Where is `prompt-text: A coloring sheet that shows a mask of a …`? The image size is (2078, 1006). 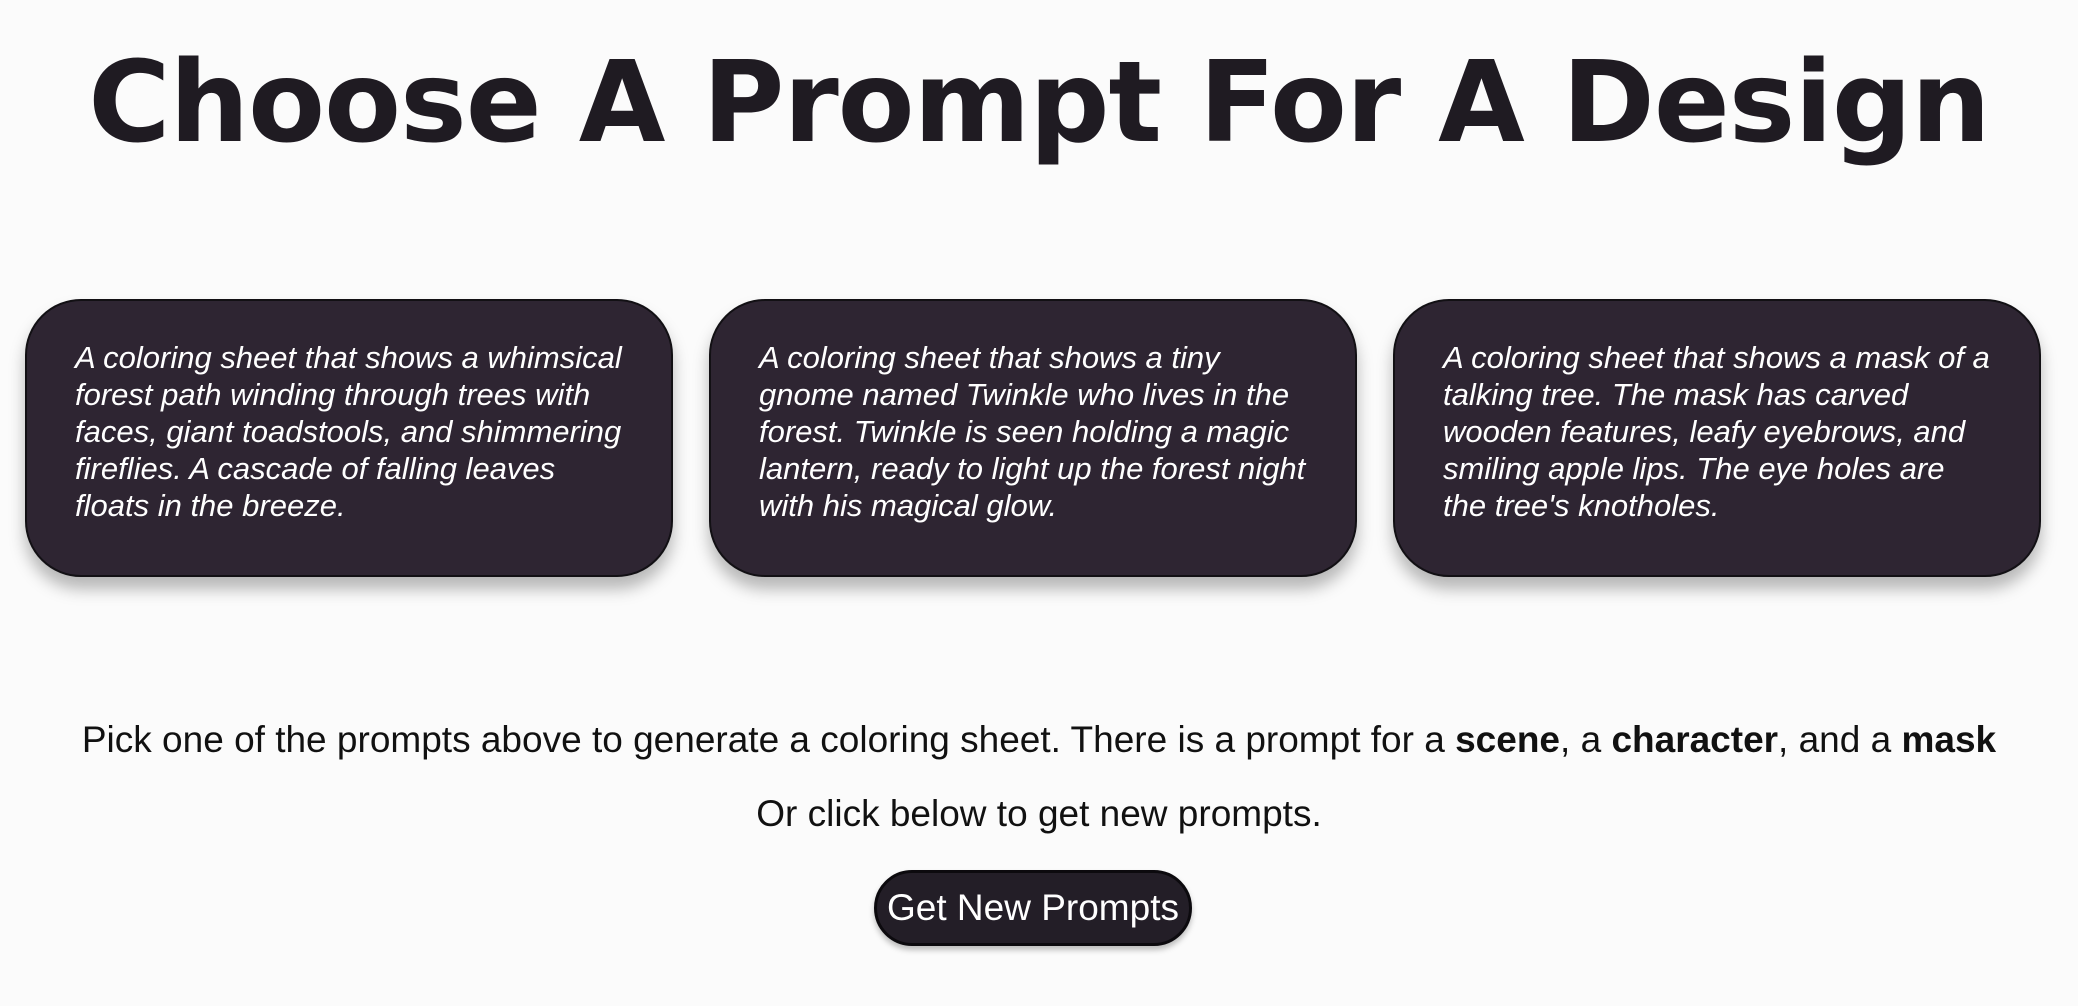
prompt-text: A coloring sheet that shows a mask of a … is located at coordinates (1716, 431).